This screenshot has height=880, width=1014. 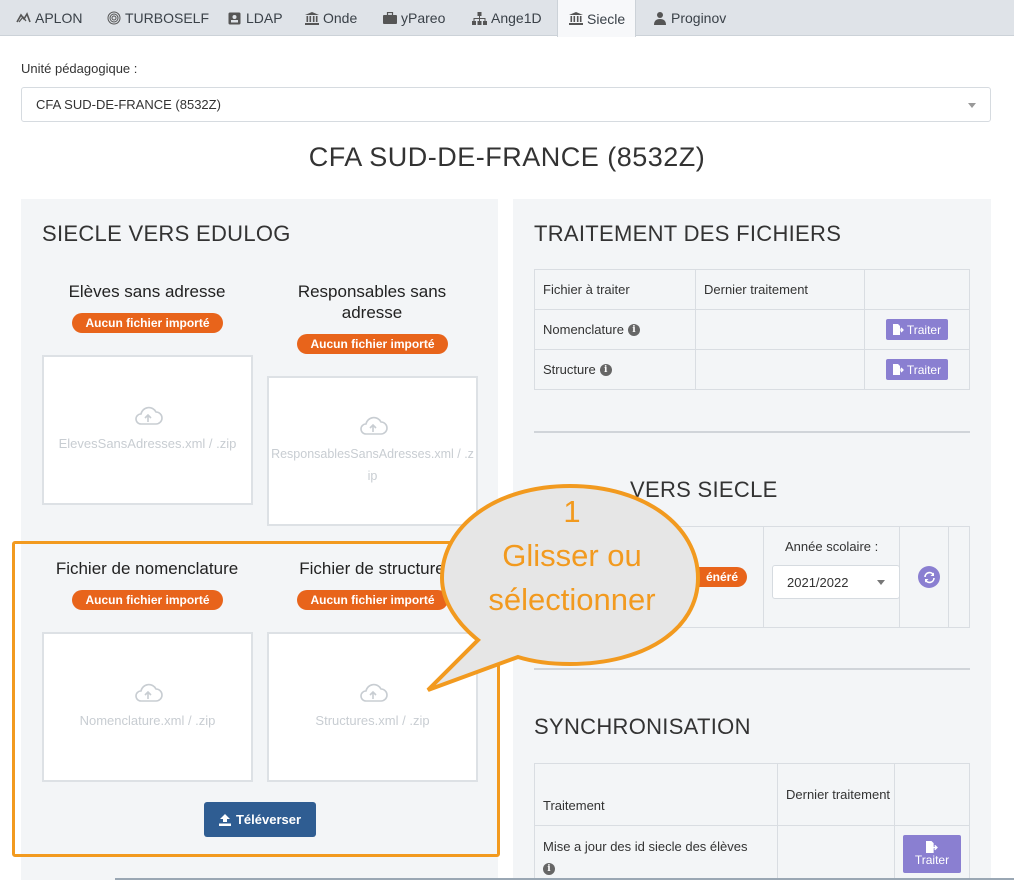 What do you see at coordinates (166, 233) in the screenshot?
I see `left-panel-title: SIECLE VERS EDULOG` at bounding box center [166, 233].